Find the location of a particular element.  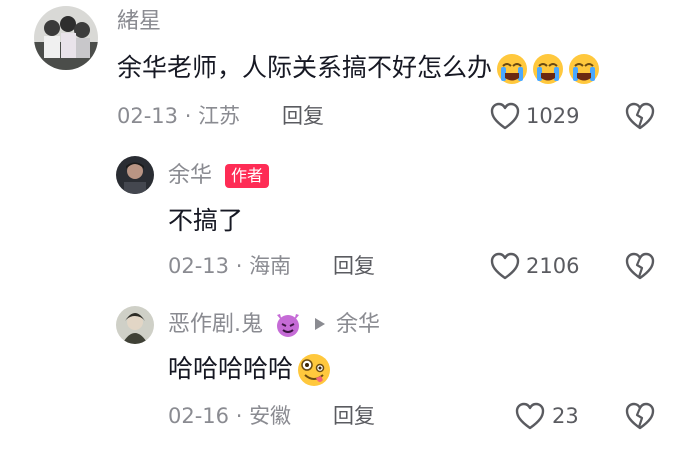

comment-location: 海南 is located at coordinates (270, 266).